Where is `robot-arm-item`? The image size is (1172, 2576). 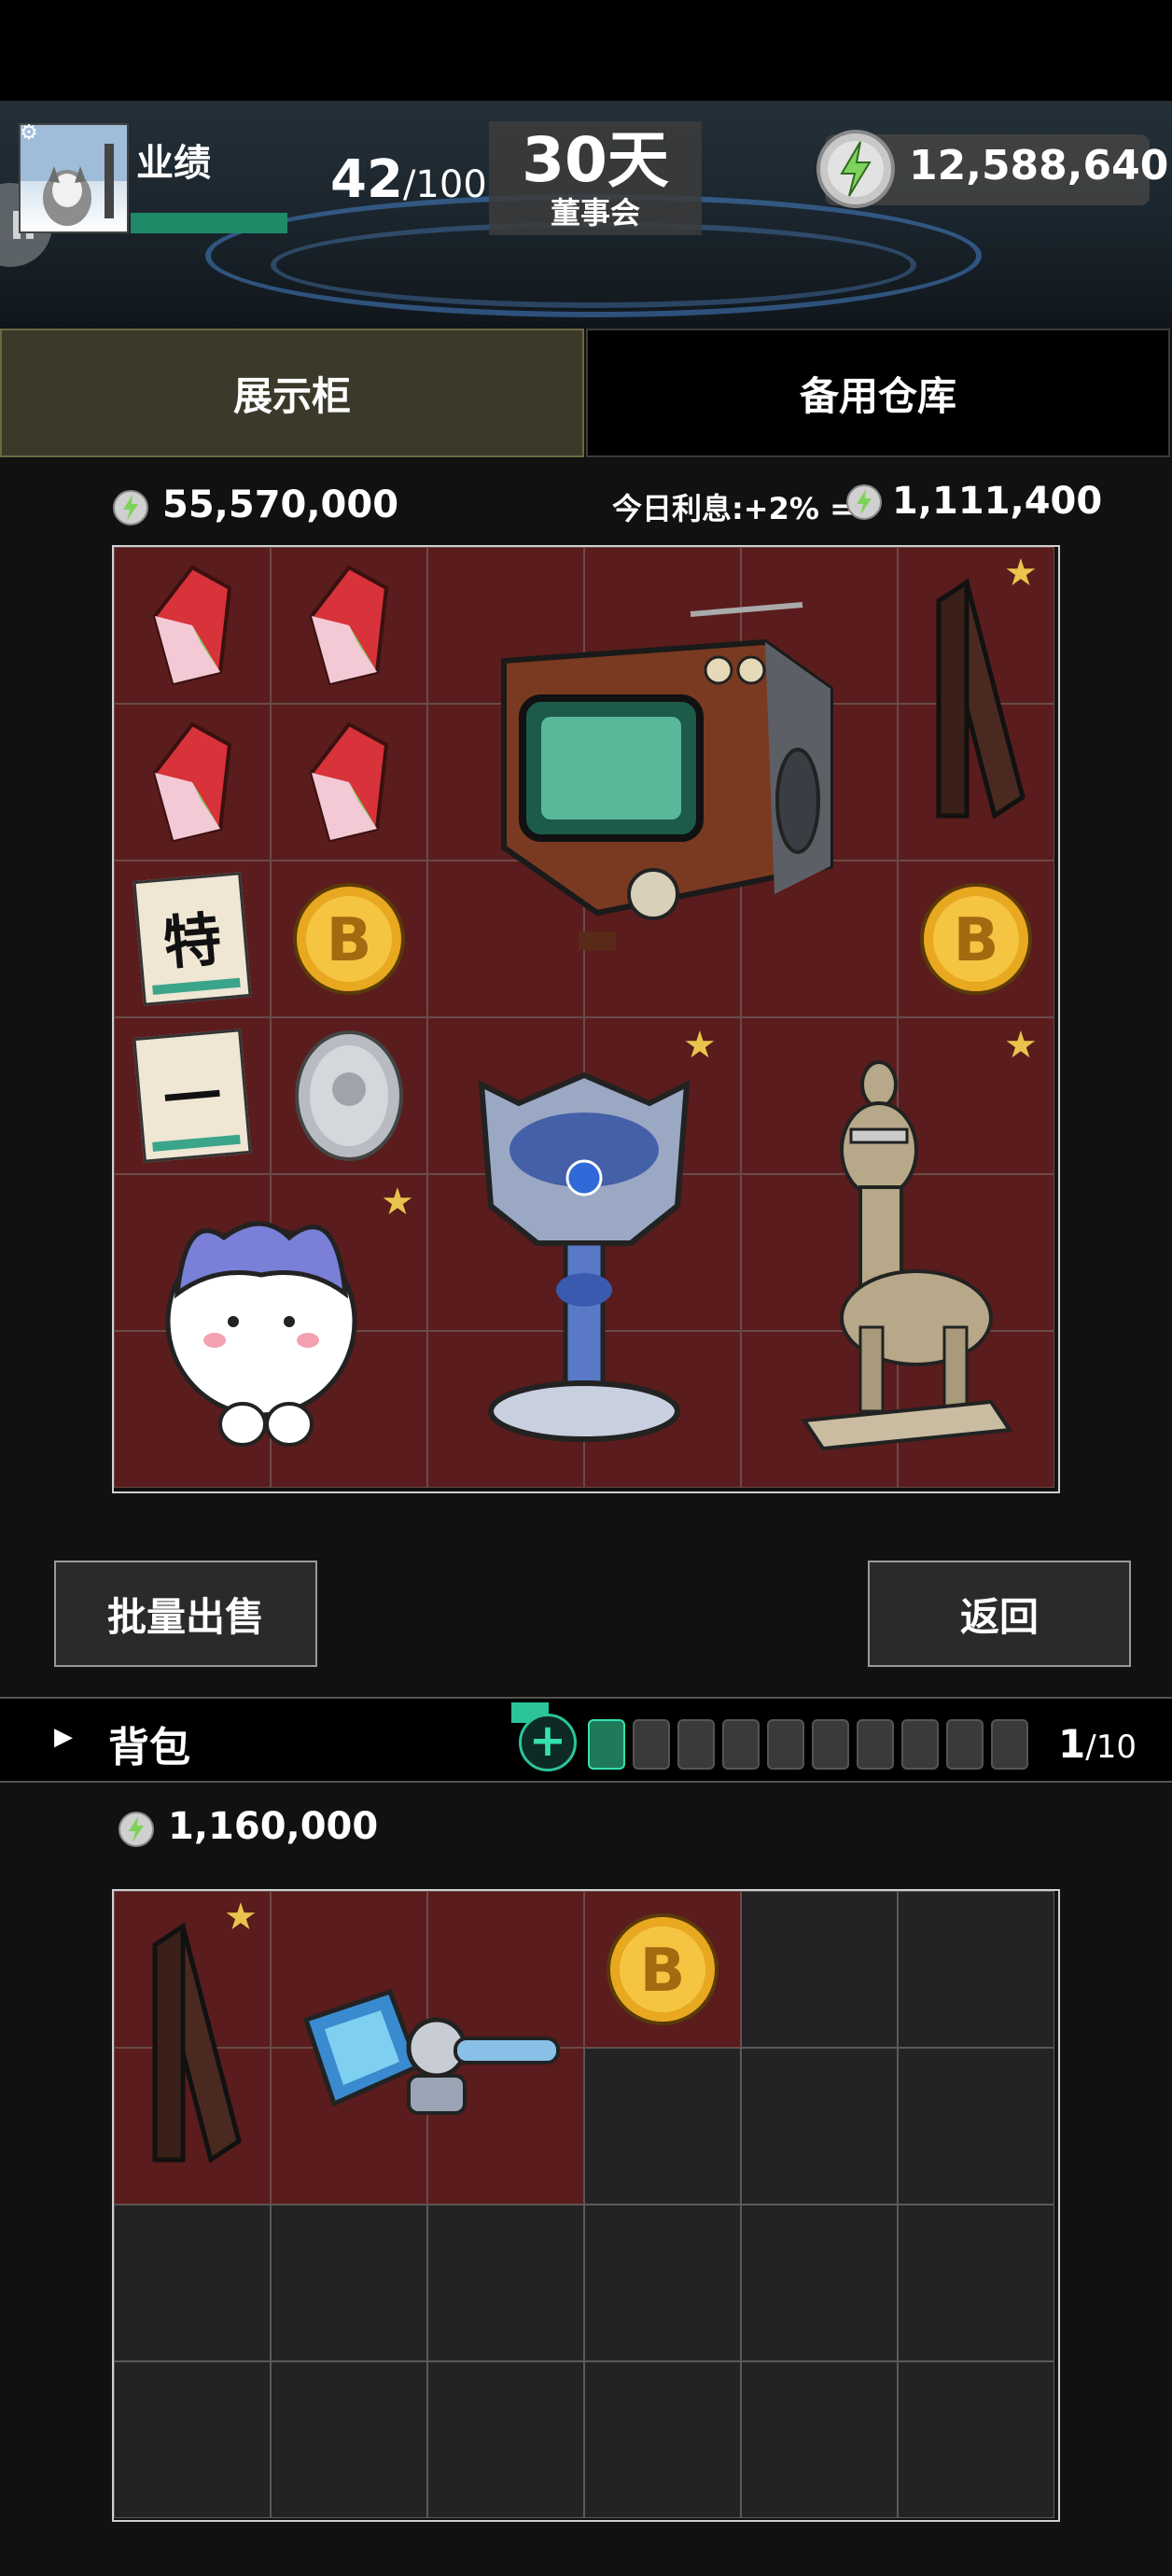
robot-arm-item is located at coordinates (427, 2048).